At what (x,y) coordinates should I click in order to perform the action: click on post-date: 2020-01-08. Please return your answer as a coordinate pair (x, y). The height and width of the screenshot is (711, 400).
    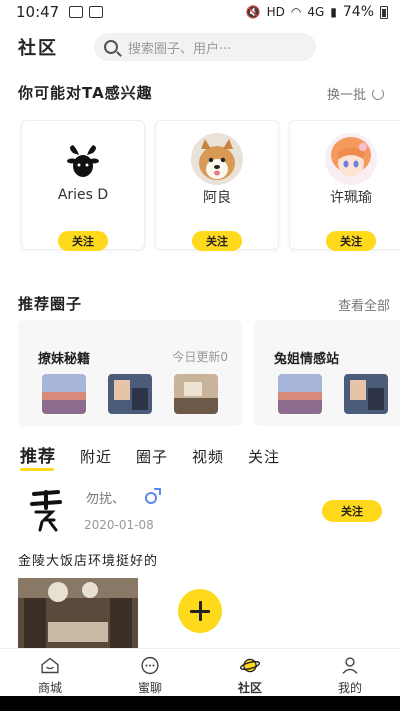
    Looking at the image, I should click on (119, 525).